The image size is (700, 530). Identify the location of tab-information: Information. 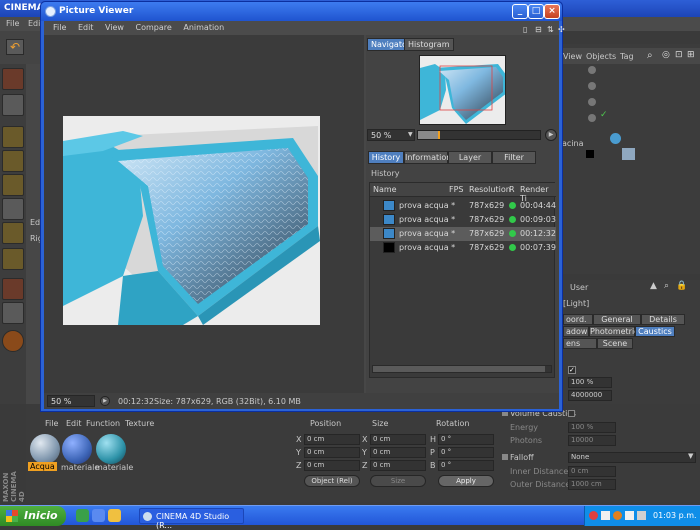
(427, 157).